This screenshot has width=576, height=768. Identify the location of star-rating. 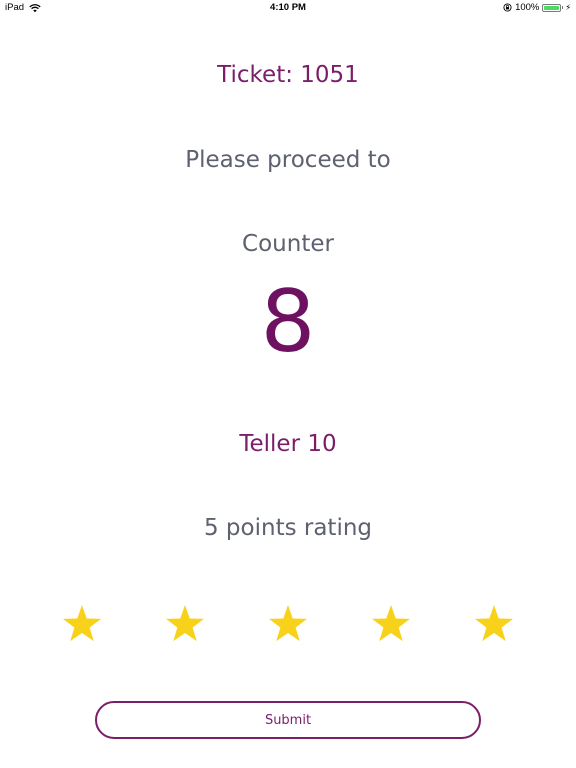
(288, 626).